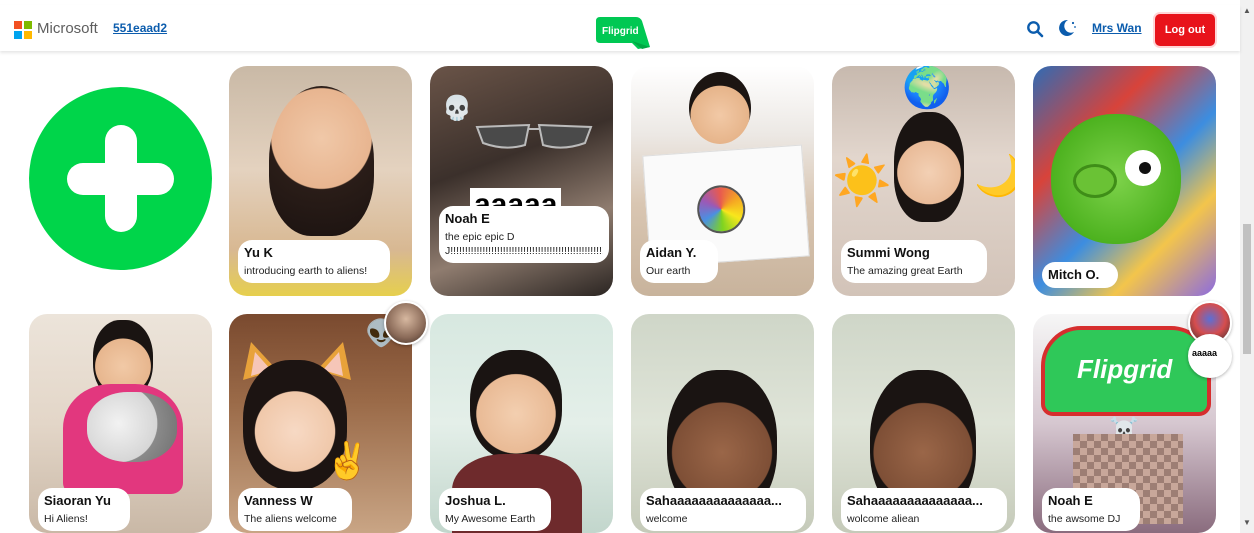 The width and height of the screenshot is (1254, 533). What do you see at coordinates (1247, 522) in the screenshot?
I see `scroll-down-arrow-icon: ▼` at bounding box center [1247, 522].